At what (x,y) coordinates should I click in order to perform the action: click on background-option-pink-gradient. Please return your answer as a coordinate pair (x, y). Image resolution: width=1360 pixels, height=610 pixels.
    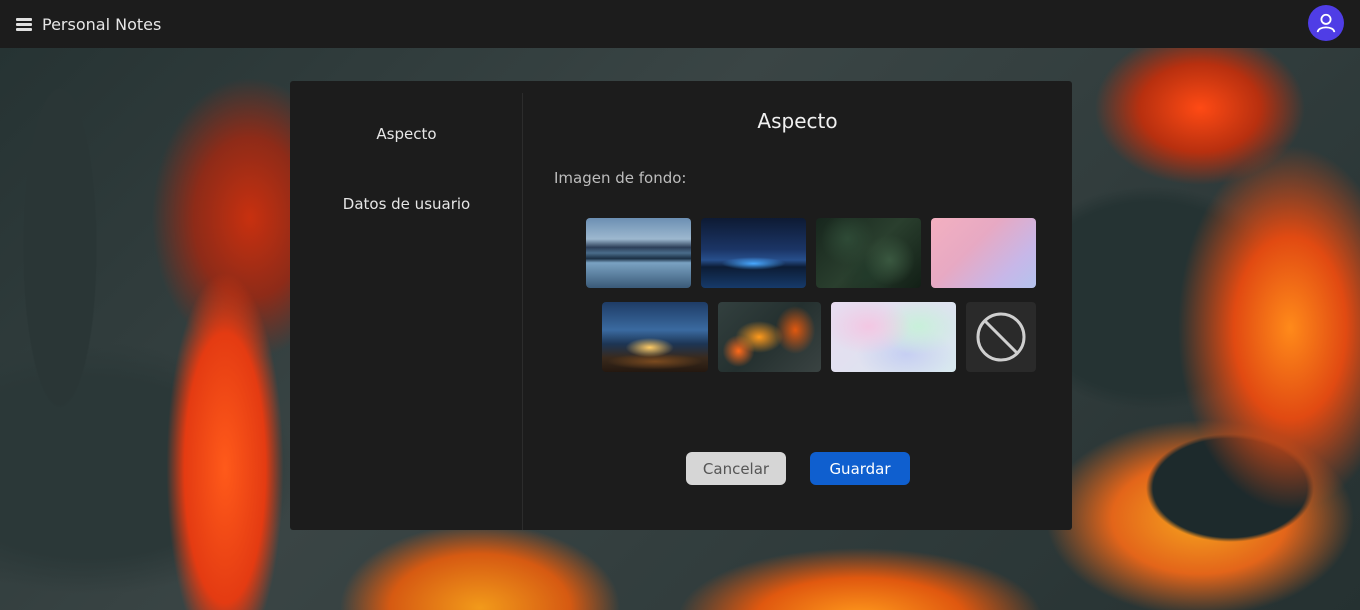
    Looking at the image, I should click on (983, 253).